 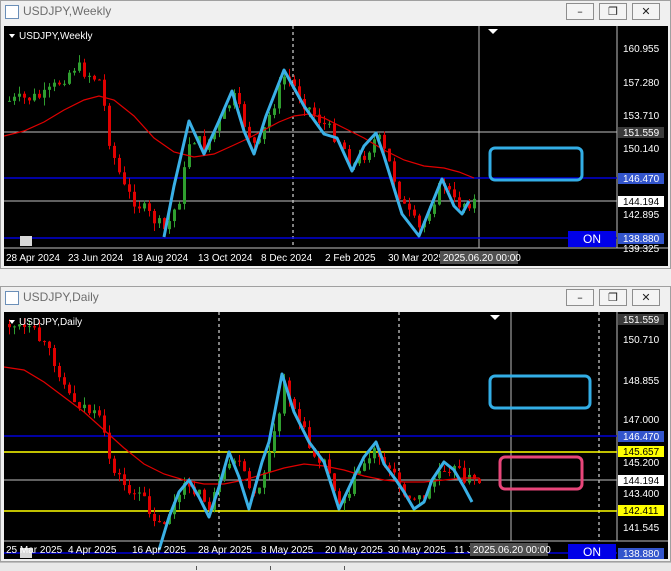 What do you see at coordinates (95, 258) in the screenshot?
I see `time-label: 23 Jun 2024` at bounding box center [95, 258].